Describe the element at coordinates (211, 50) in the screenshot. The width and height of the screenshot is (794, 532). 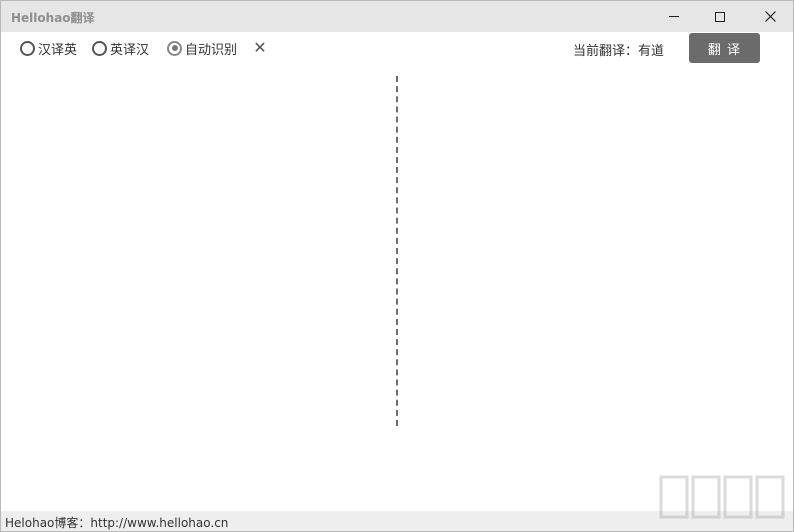
I see `radio-label: 自动识别` at that location.